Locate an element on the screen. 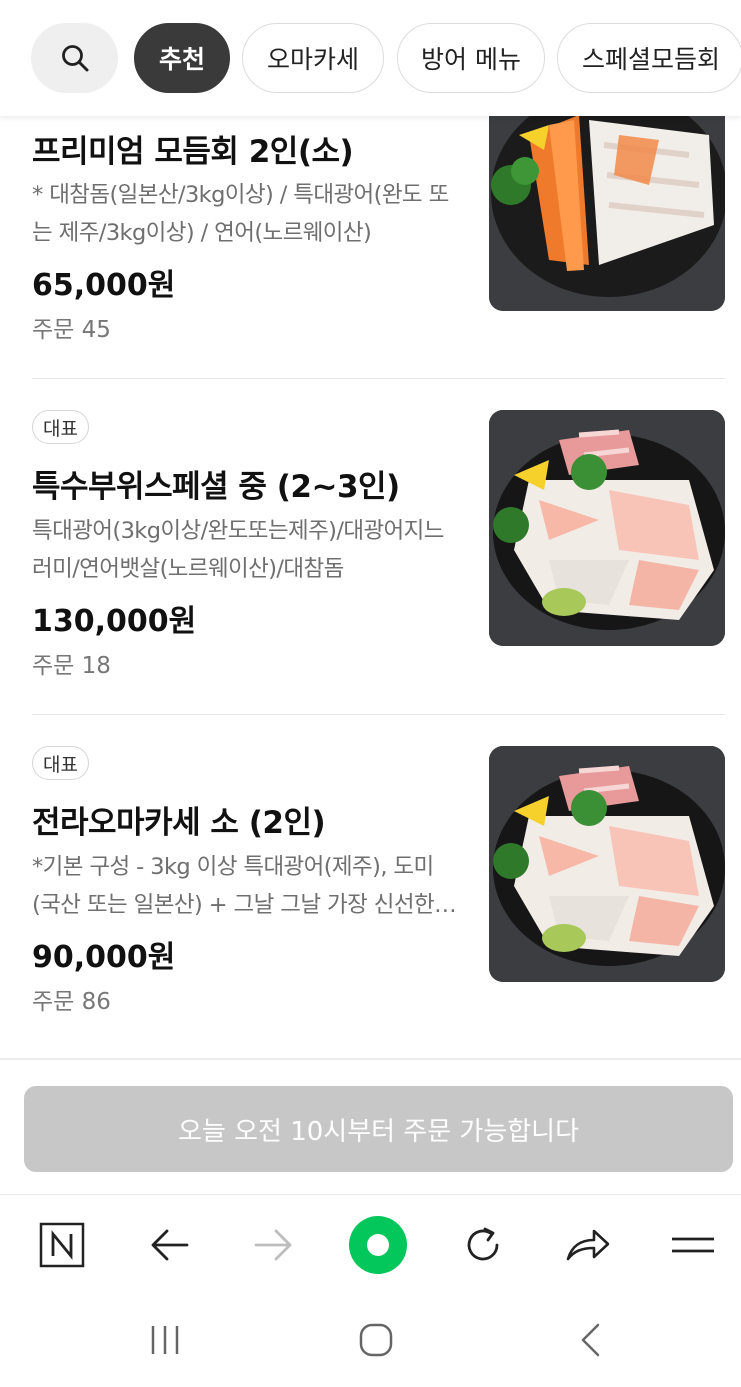  naver-home-button is located at coordinates (62, 1245).